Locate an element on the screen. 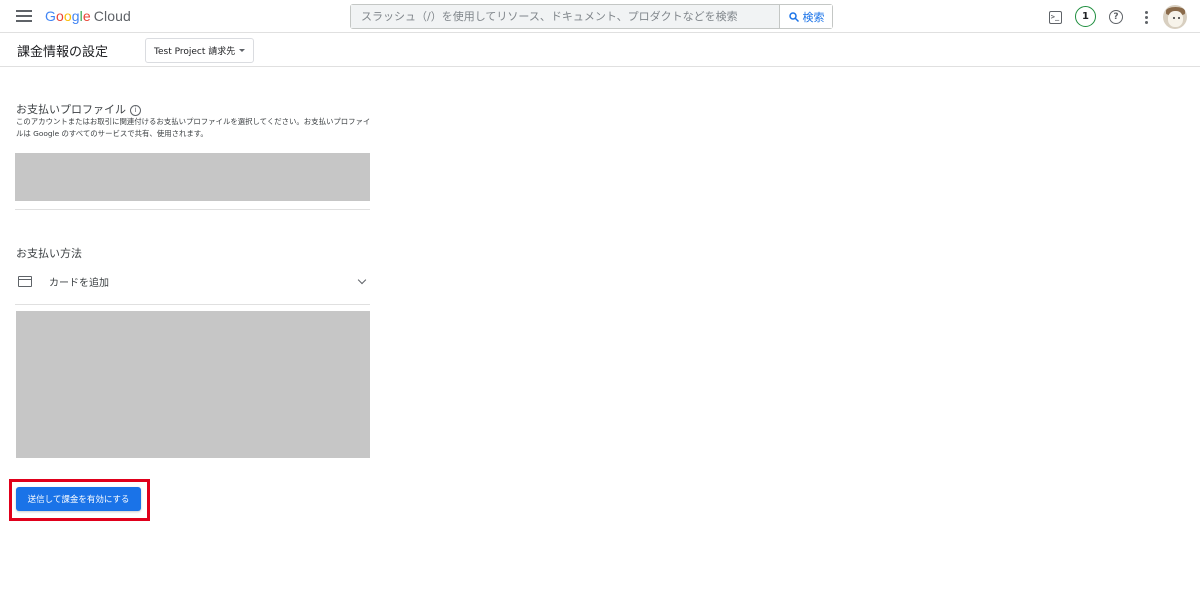  redacted-payment-details is located at coordinates (193, 384).